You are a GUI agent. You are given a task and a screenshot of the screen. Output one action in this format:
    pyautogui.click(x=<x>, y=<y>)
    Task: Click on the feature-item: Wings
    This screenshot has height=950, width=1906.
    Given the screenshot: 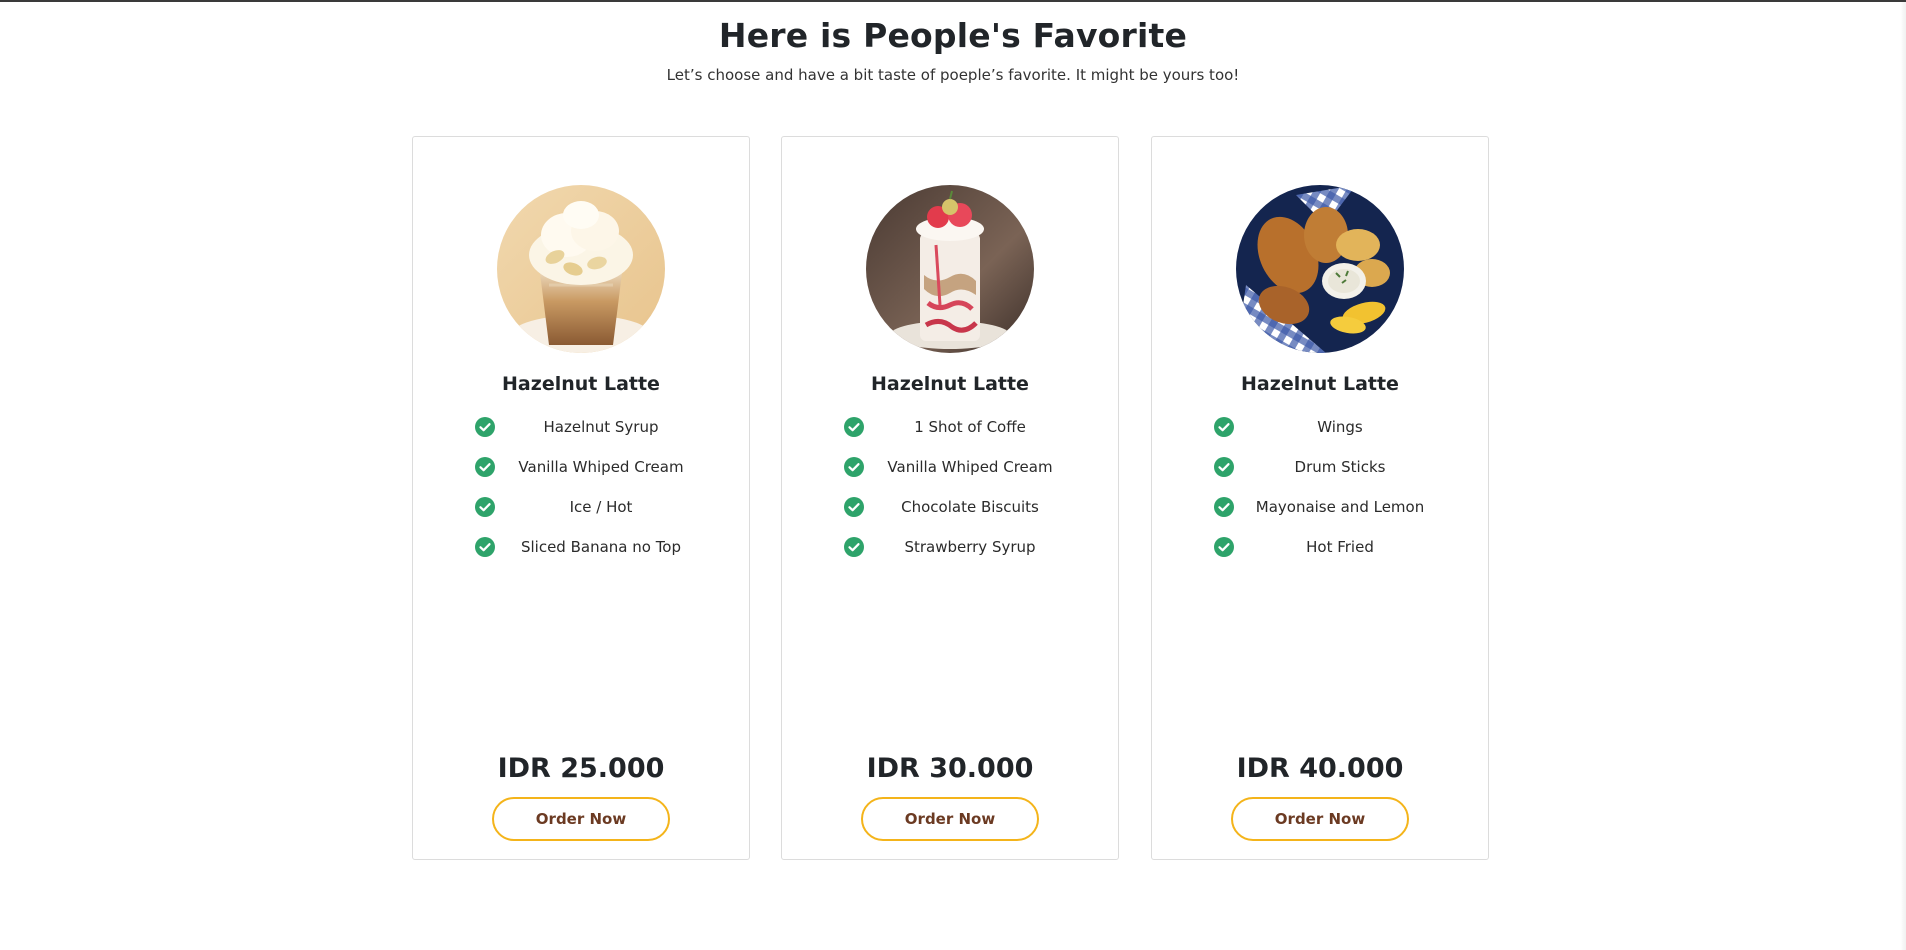 What is the action you would take?
    pyautogui.click(x=1320, y=427)
    